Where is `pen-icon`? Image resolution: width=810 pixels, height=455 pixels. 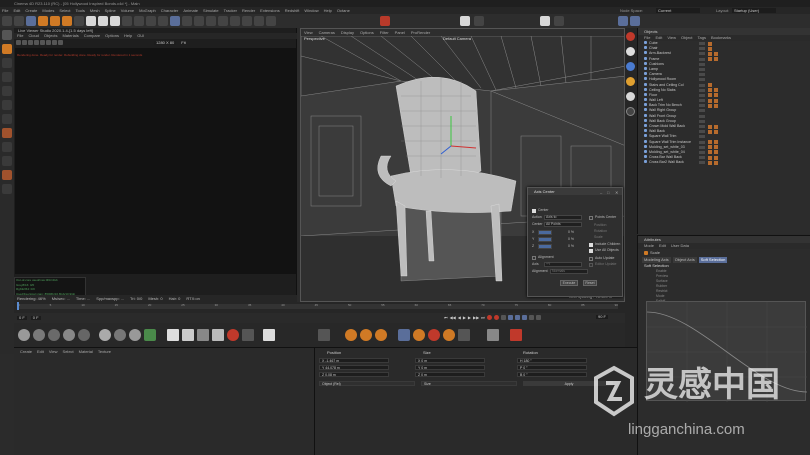
pen-icon is located at coordinates (187, 21).